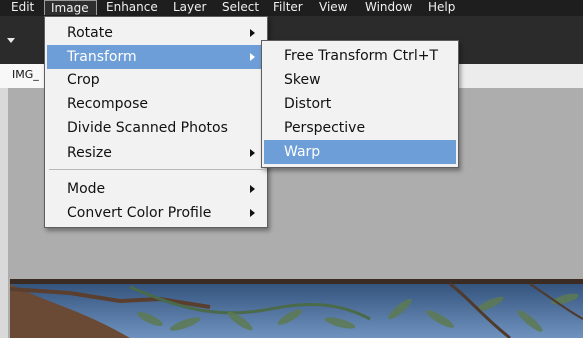 This screenshot has width=583, height=338. What do you see at coordinates (147, 128) in the screenshot?
I see `menu-item-label: Divide Scanned Photos` at bounding box center [147, 128].